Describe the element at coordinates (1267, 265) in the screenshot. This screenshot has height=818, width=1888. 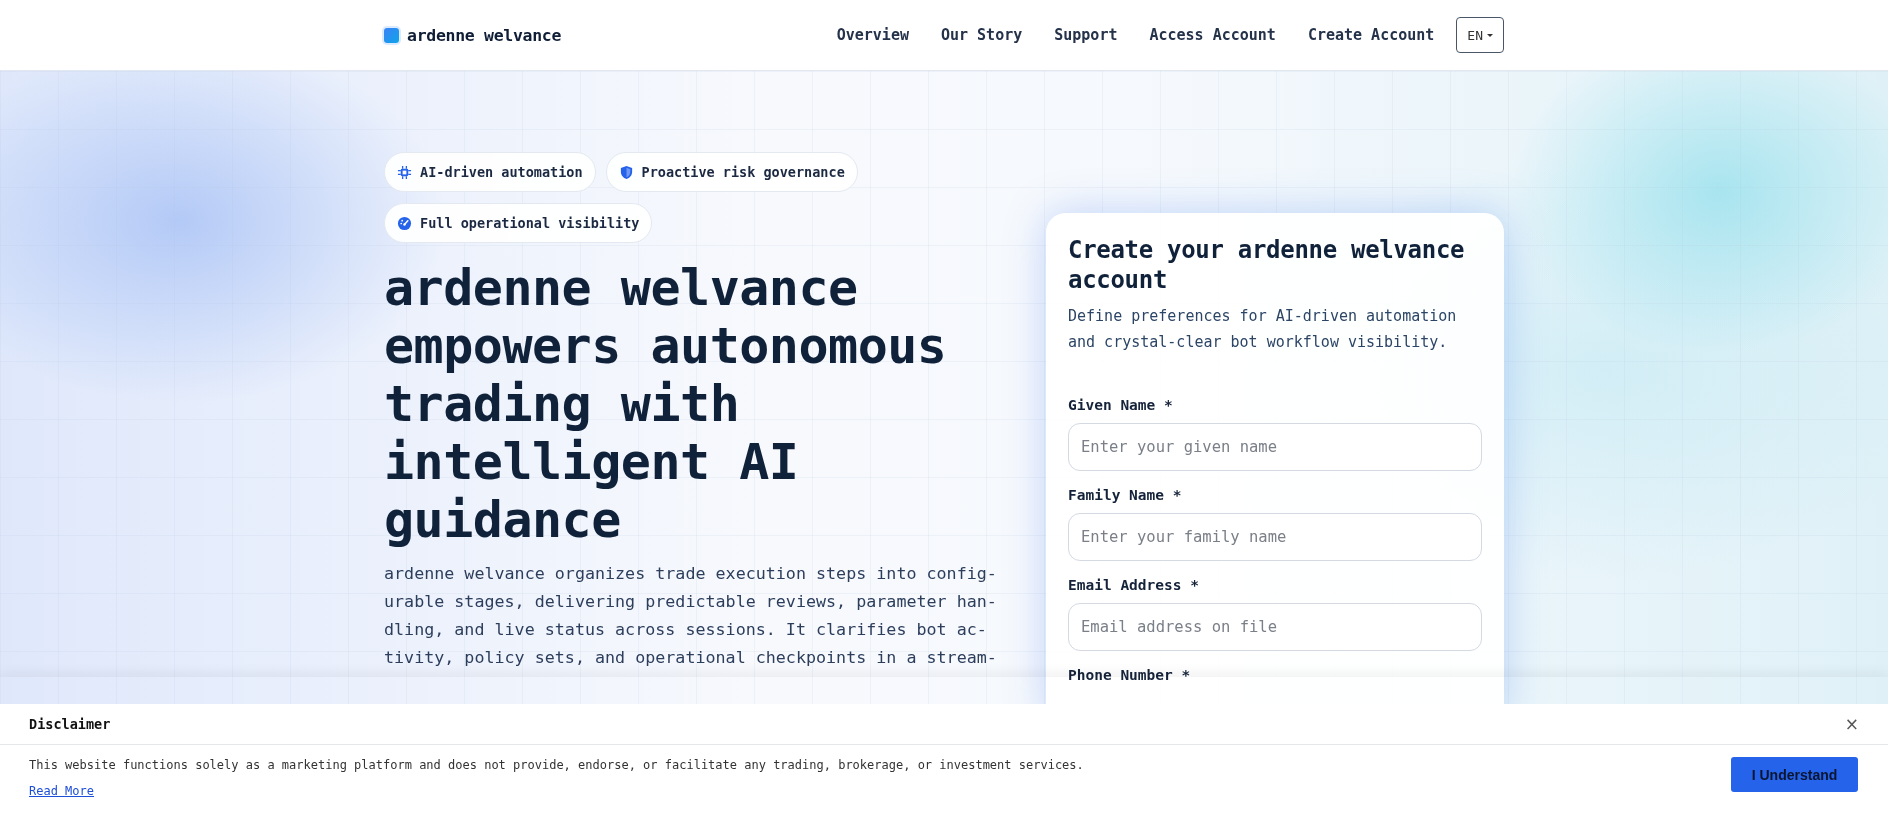
I see `card-title: Create your ardenne welvance account` at that location.